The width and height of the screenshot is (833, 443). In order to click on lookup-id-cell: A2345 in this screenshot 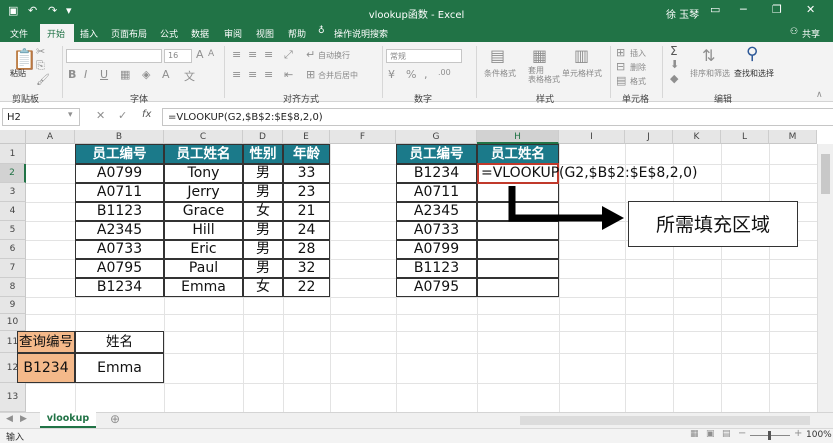, I will do `click(436, 211)`.